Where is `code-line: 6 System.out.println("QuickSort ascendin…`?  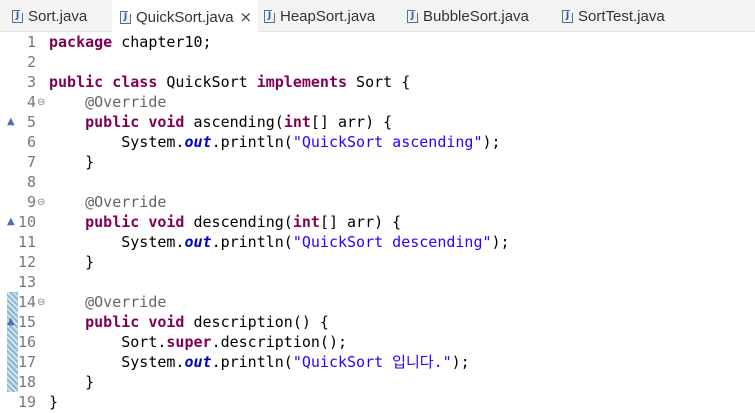 code-line: 6 System.out.println("QuickSort ascendin… is located at coordinates (377, 142).